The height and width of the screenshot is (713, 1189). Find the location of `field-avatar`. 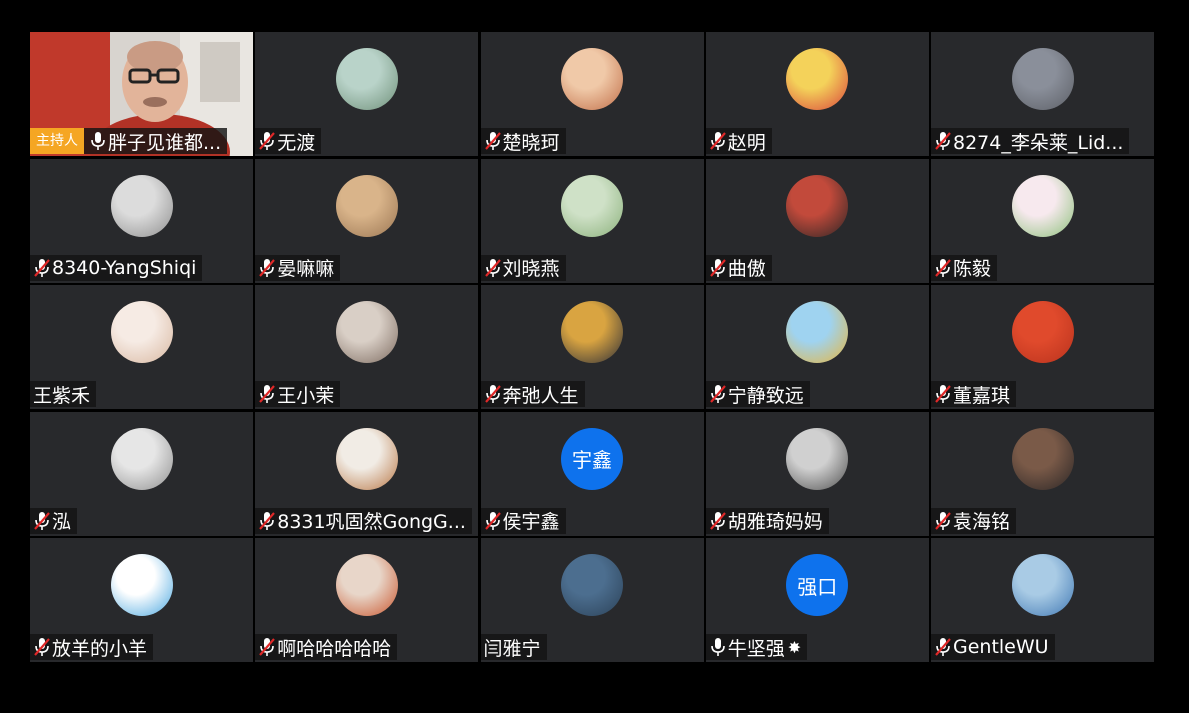

field-avatar is located at coordinates (817, 332).